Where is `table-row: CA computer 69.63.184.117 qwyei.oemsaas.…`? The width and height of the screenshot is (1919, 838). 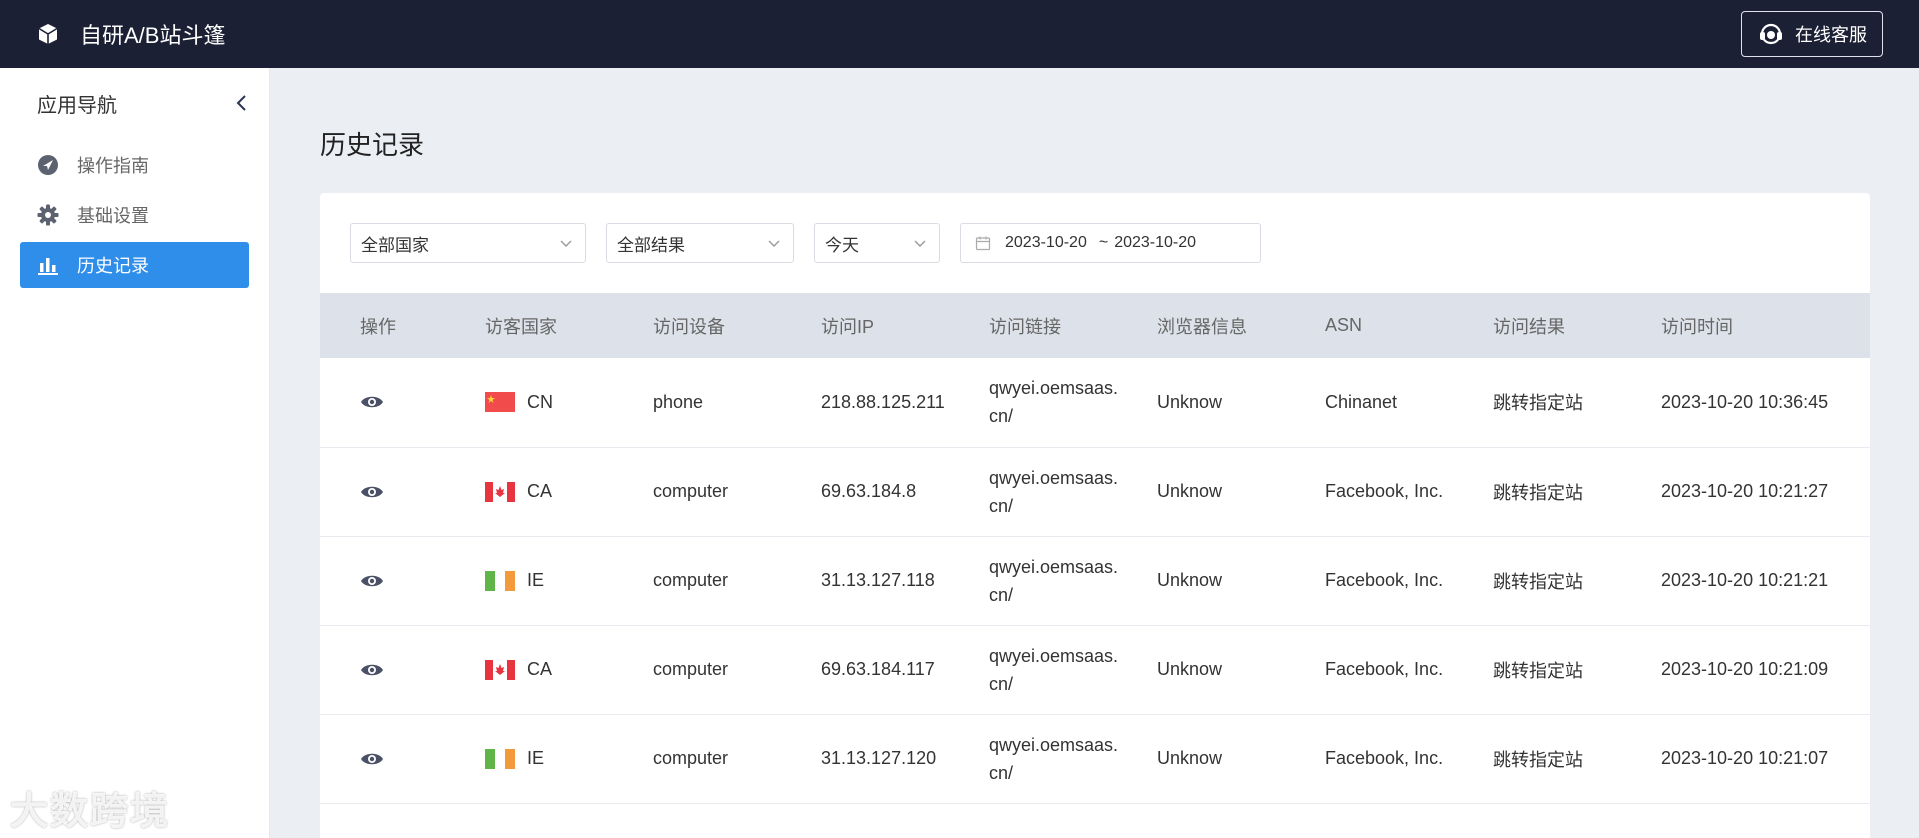
table-row: CA computer 69.63.184.117 qwyei.oemsaas.… is located at coordinates (1095, 669).